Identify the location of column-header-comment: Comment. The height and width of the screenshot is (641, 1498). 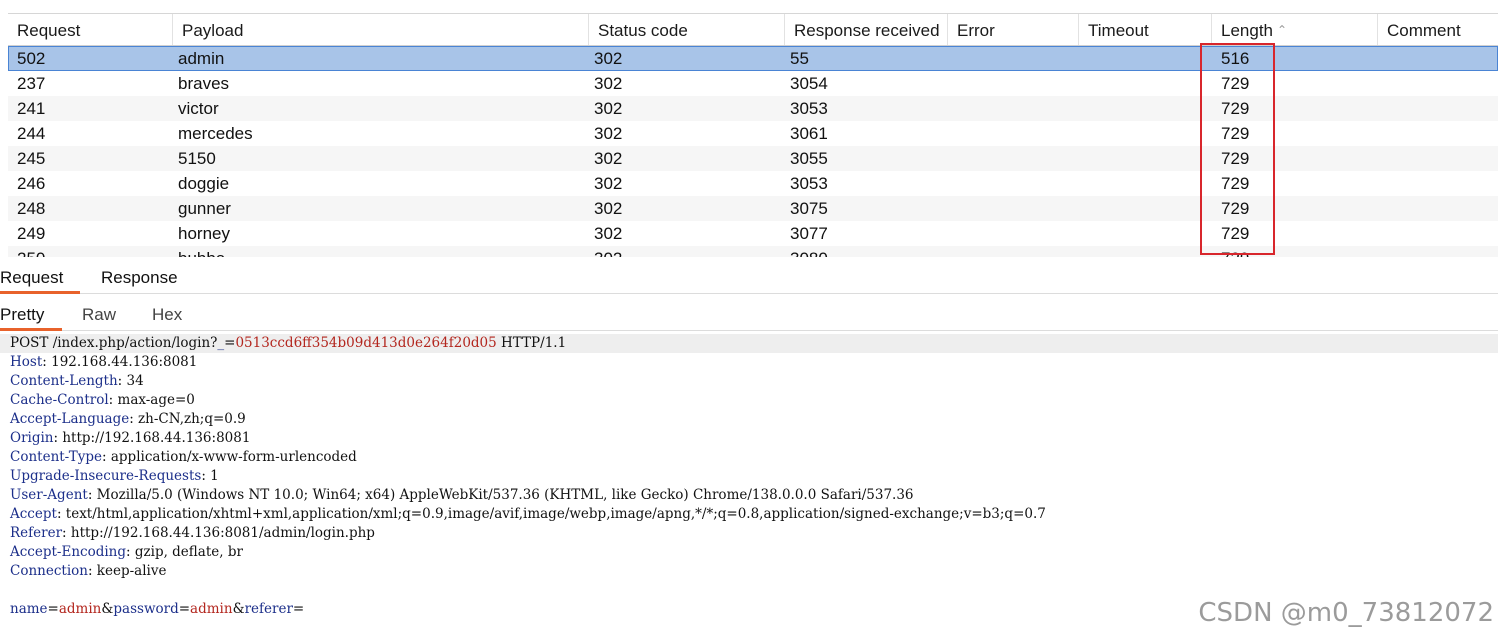
(1438, 29).